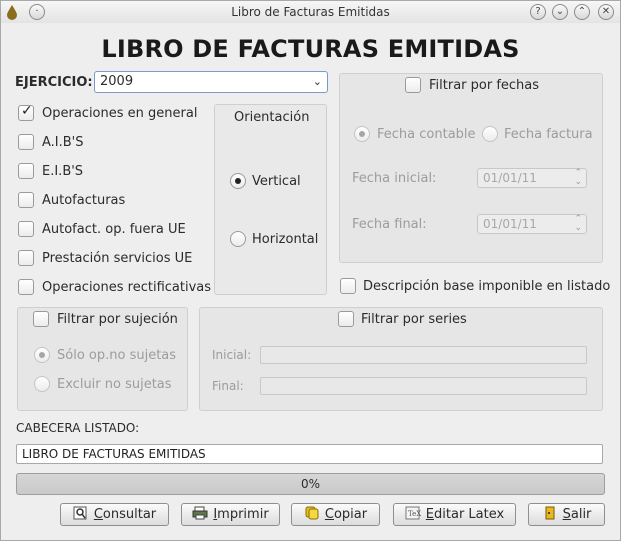 The height and width of the screenshot is (541, 621). What do you see at coordinates (117, 81) in the screenshot?
I see `ejercicio-value: 2009` at bounding box center [117, 81].